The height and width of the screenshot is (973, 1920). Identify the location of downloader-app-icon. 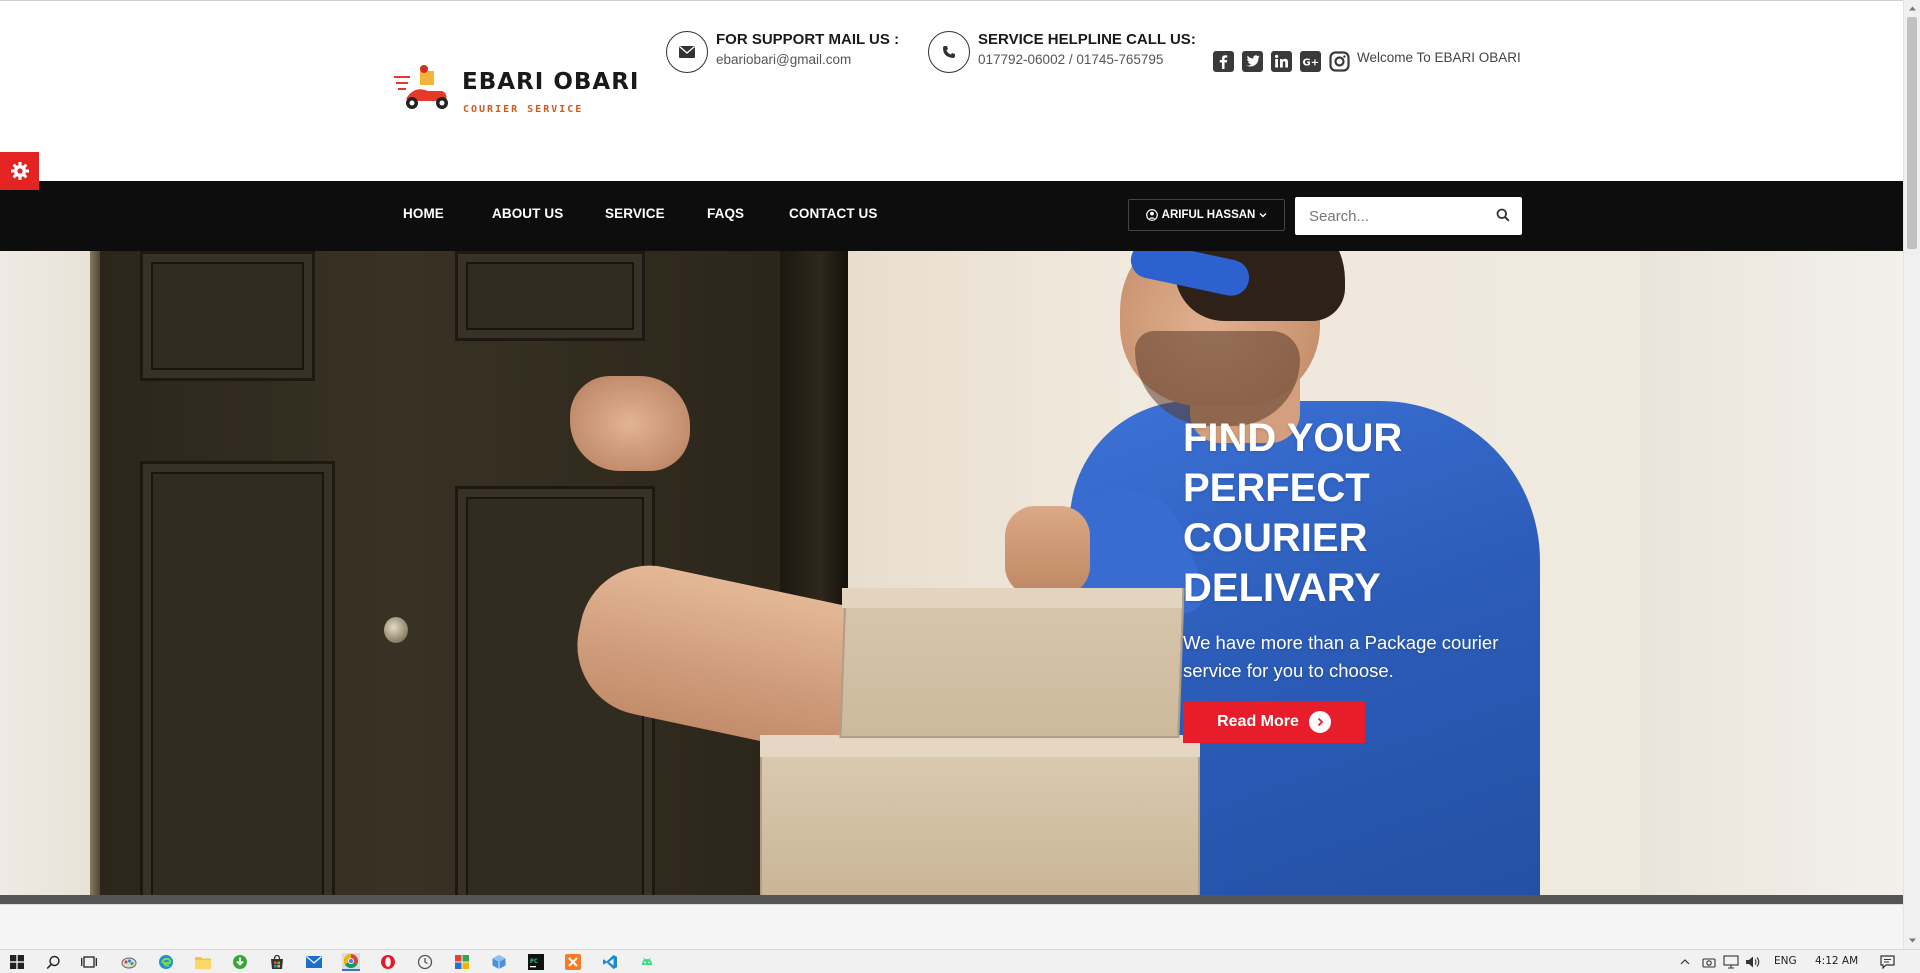
(240, 962).